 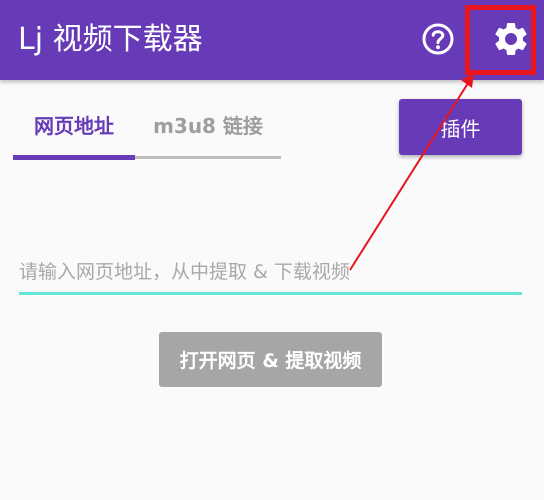 What do you see at coordinates (270, 359) in the screenshot?
I see `open-extract-button: 打开网页 & 提取视频` at bounding box center [270, 359].